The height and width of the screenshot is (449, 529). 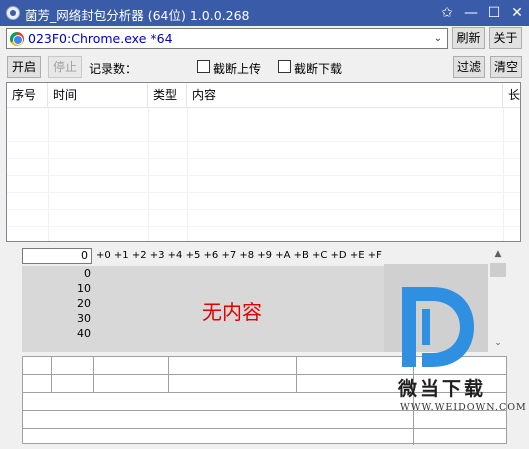 What do you see at coordinates (84, 318) in the screenshot?
I see `hex-row-offset: 30` at bounding box center [84, 318].